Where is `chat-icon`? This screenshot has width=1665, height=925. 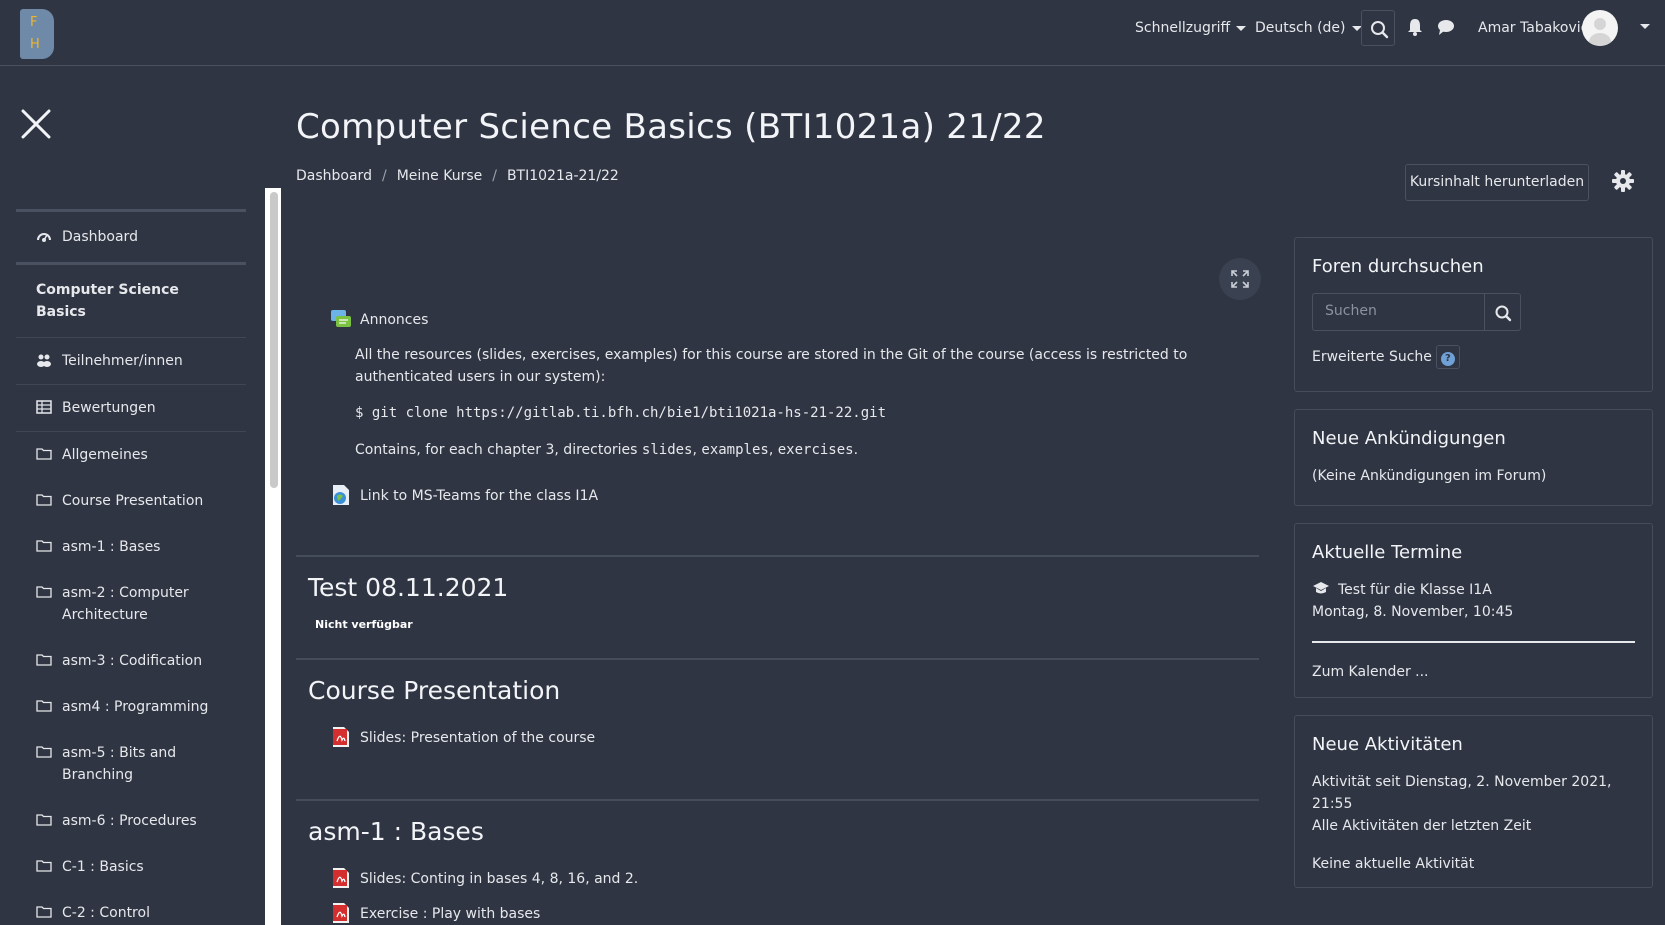
chat-icon is located at coordinates (1446, 27).